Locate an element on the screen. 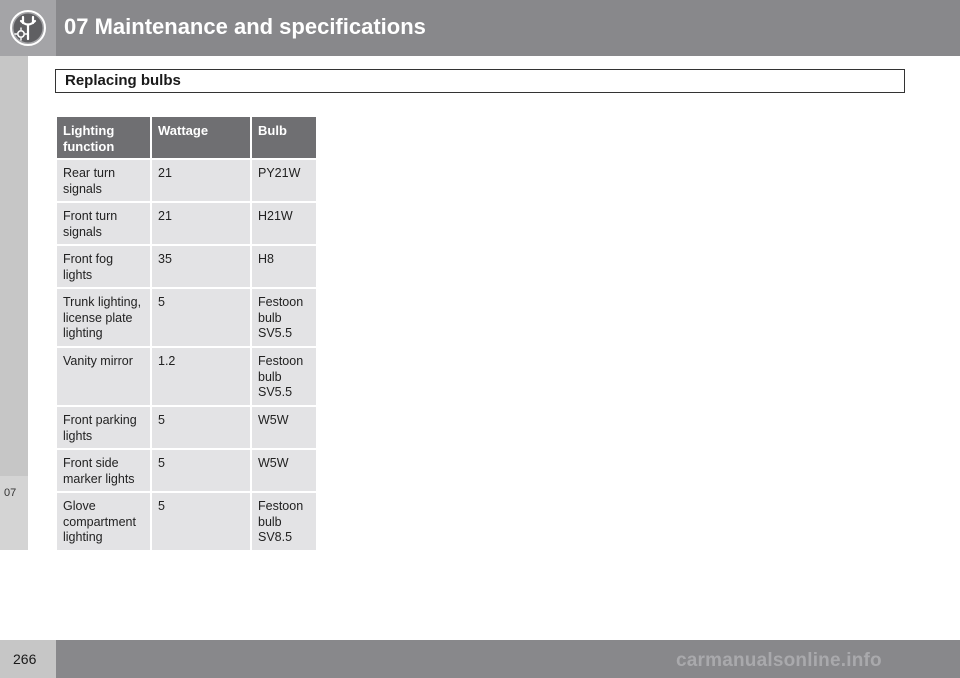  table-row: Front fog lights 35 H8 is located at coordinates (186, 266).